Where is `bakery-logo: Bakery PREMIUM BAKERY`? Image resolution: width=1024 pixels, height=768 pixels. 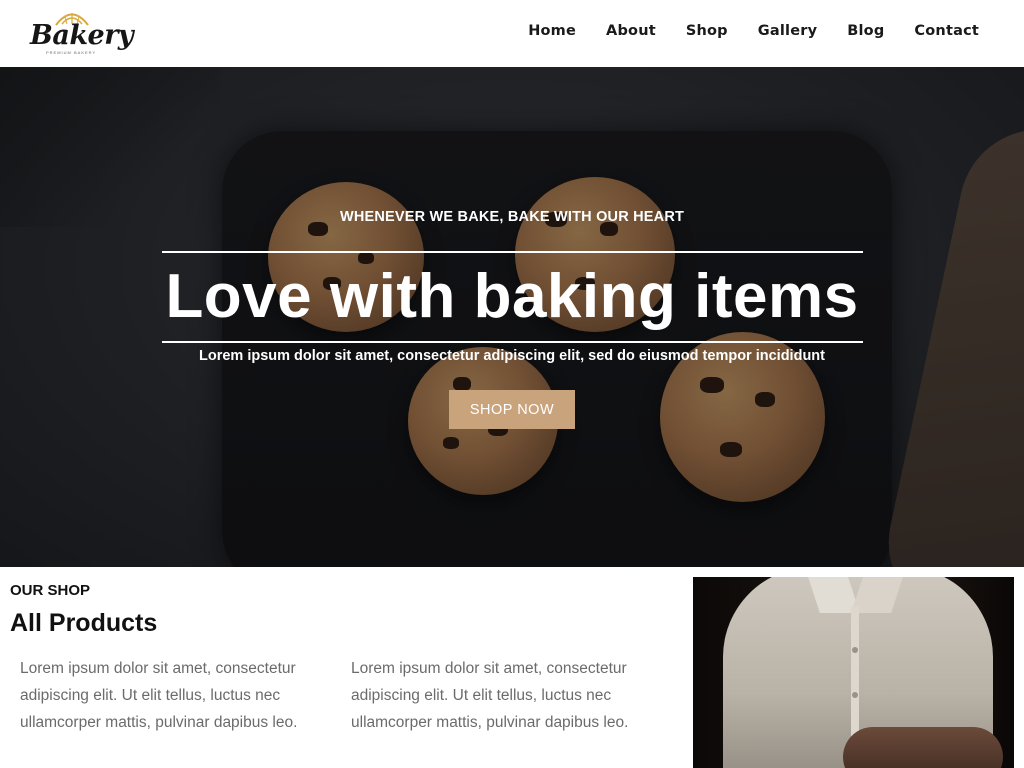
bakery-logo: Bakery PREMIUM BAKERY is located at coordinates (82, 34).